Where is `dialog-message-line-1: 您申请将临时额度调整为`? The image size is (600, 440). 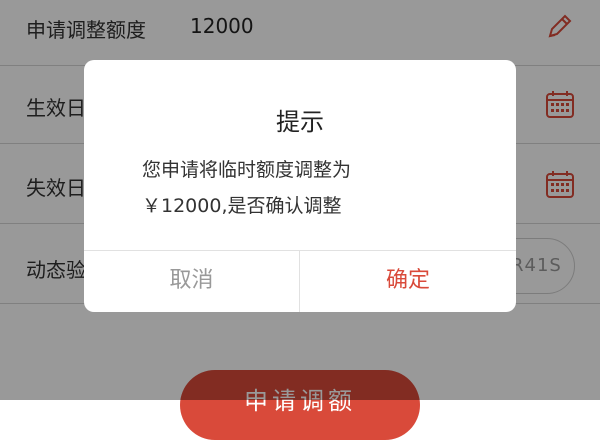
dialog-message-line-1: 您申请将临时额度调整为 is located at coordinates (247, 170).